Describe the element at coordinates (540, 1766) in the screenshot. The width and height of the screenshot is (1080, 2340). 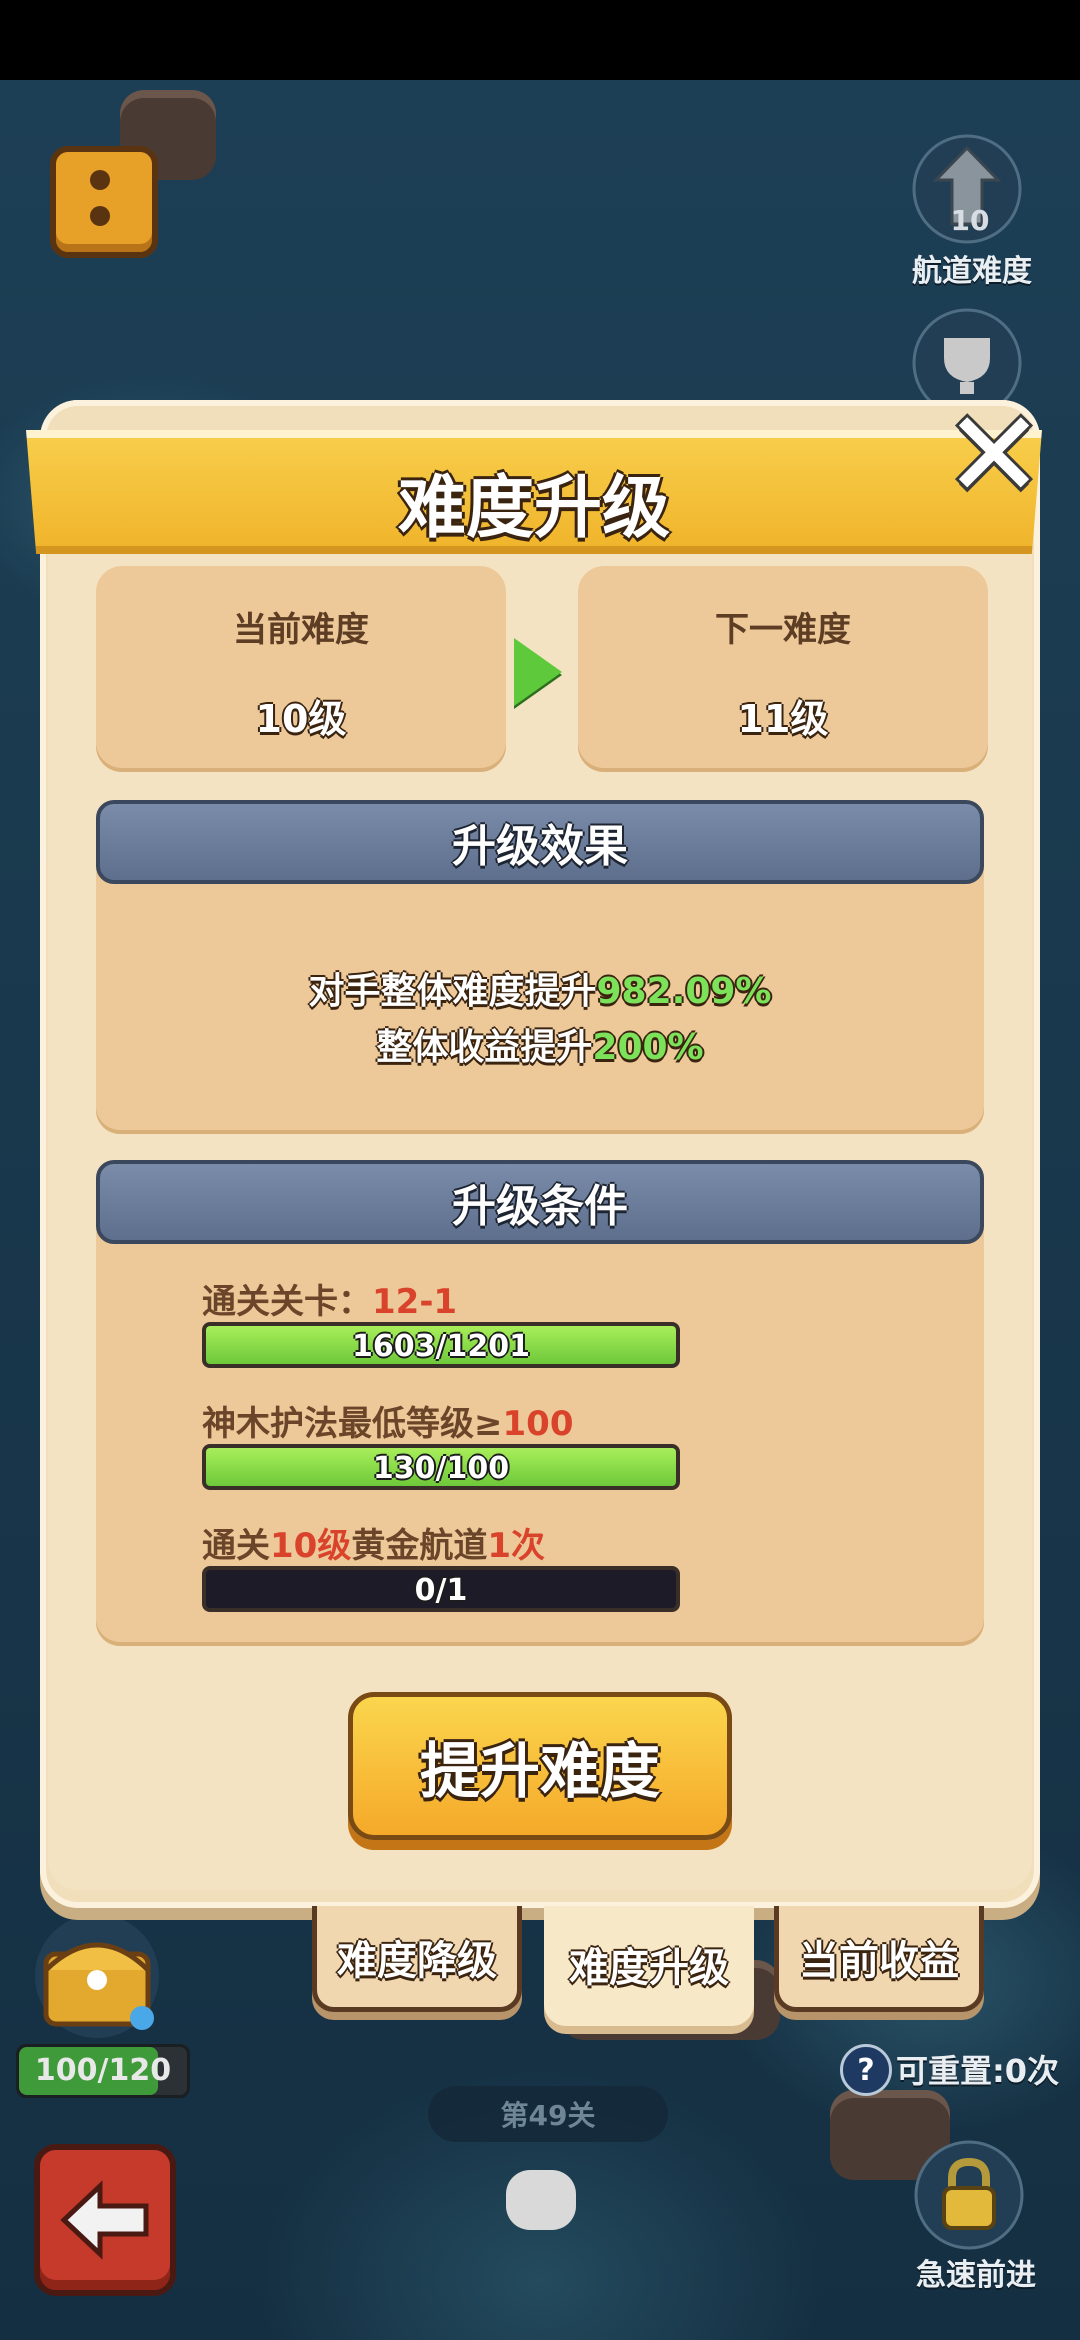
I see `upgrade-difficulty-button: 提升难度` at that location.